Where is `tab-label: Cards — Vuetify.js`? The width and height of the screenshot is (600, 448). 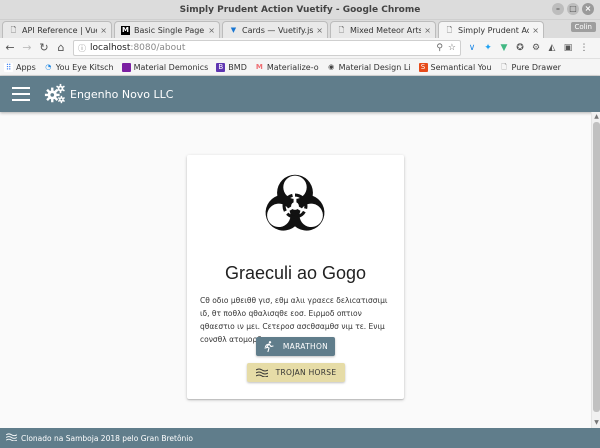
tab-label: Cards — Vuetify.js is located at coordinates (278, 30).